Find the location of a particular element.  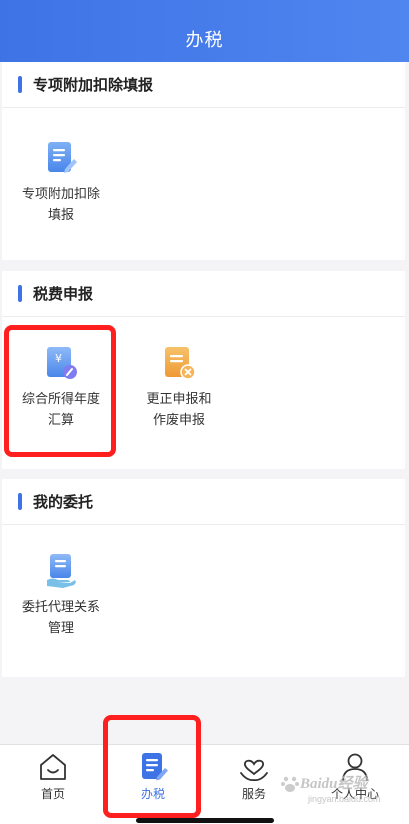

tile-label-line1: 委托代理关系 is located at coordinates (60, 607).